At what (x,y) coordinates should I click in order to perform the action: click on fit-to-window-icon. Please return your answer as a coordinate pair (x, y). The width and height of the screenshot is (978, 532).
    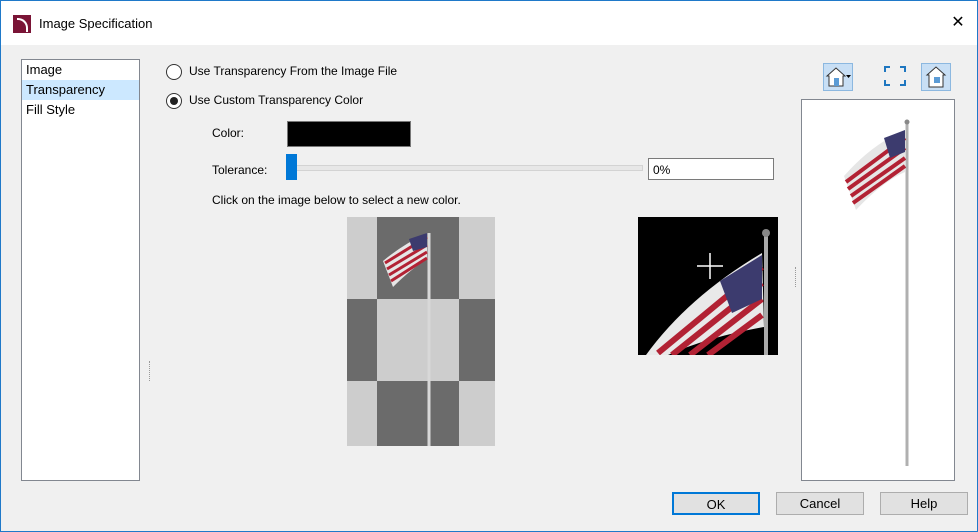
    Looking at the image, I should click on (895, 76).